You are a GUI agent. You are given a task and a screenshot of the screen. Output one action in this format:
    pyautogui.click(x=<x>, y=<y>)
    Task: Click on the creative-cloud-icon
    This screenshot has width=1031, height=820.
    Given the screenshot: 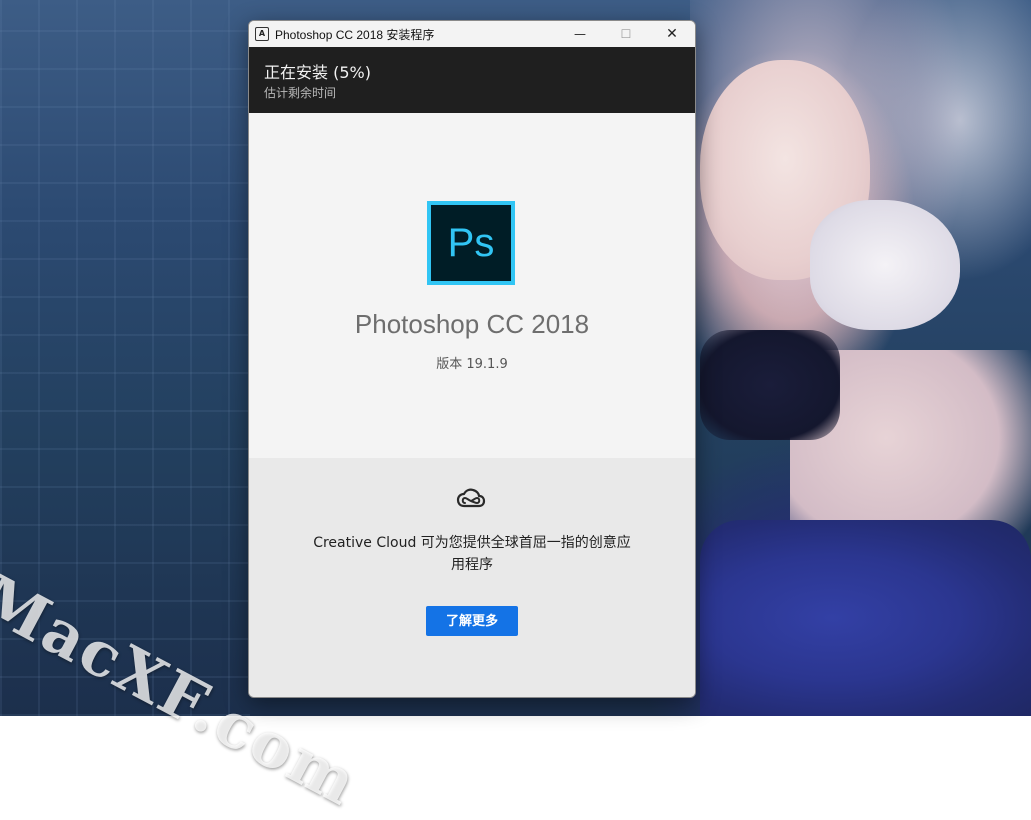 What is the action you would take?
    pyautogui.click(x=471, y=498)
    